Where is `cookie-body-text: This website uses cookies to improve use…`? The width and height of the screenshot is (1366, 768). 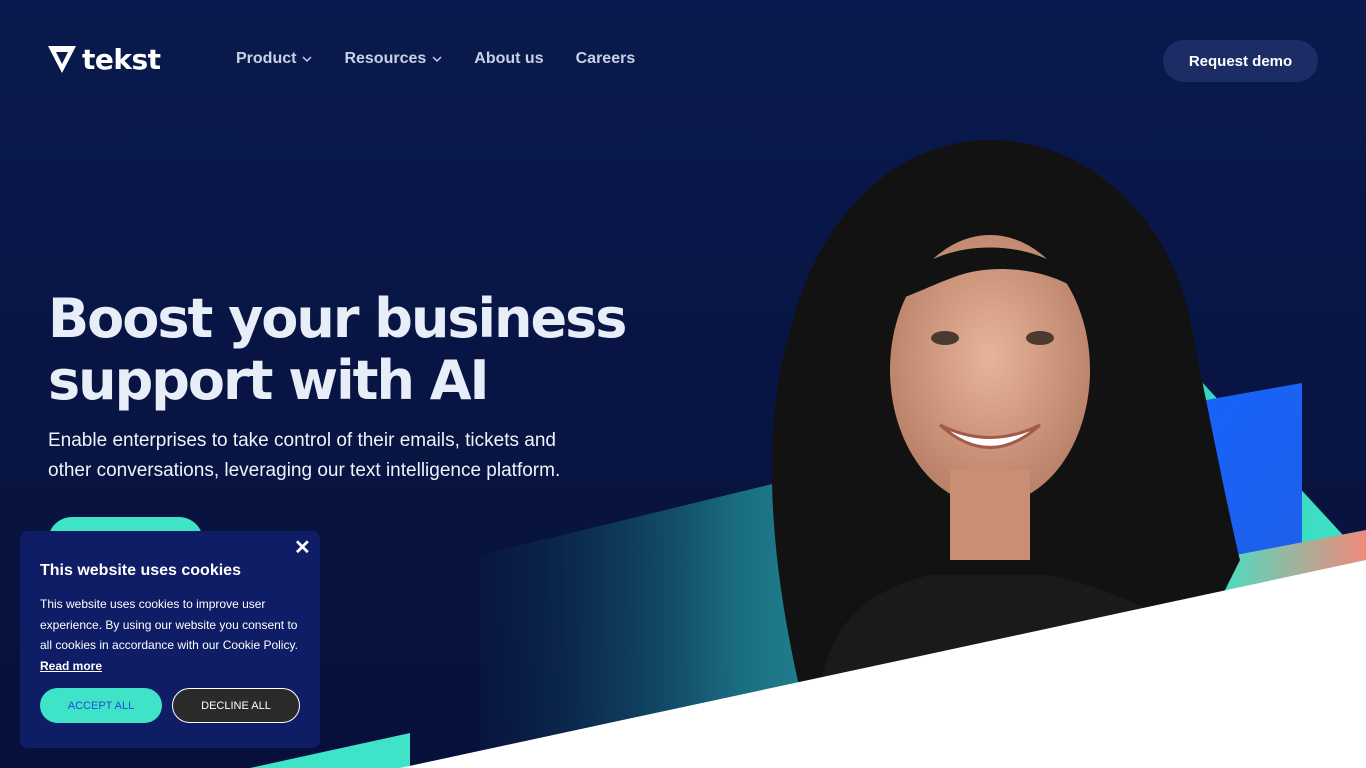 cookie-body-text: This website uses cookies to improve use… is located at coordinates (169, 624).